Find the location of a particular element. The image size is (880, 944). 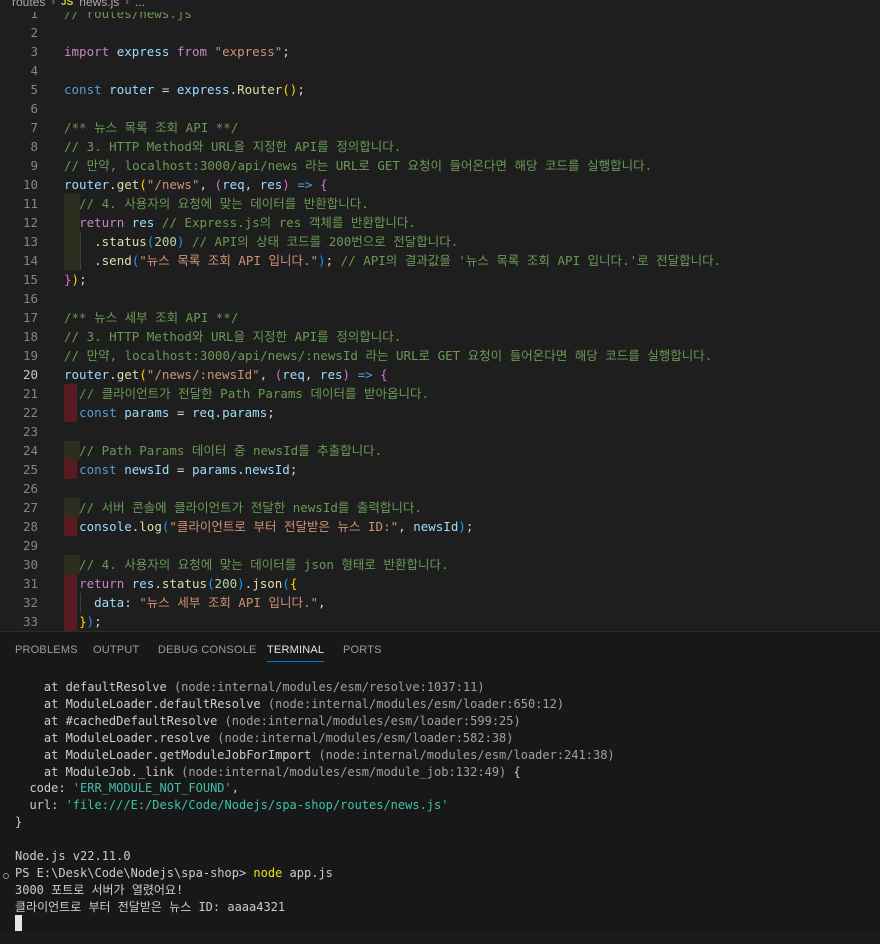

code-line: 29 is located at coordinates (440, 545).